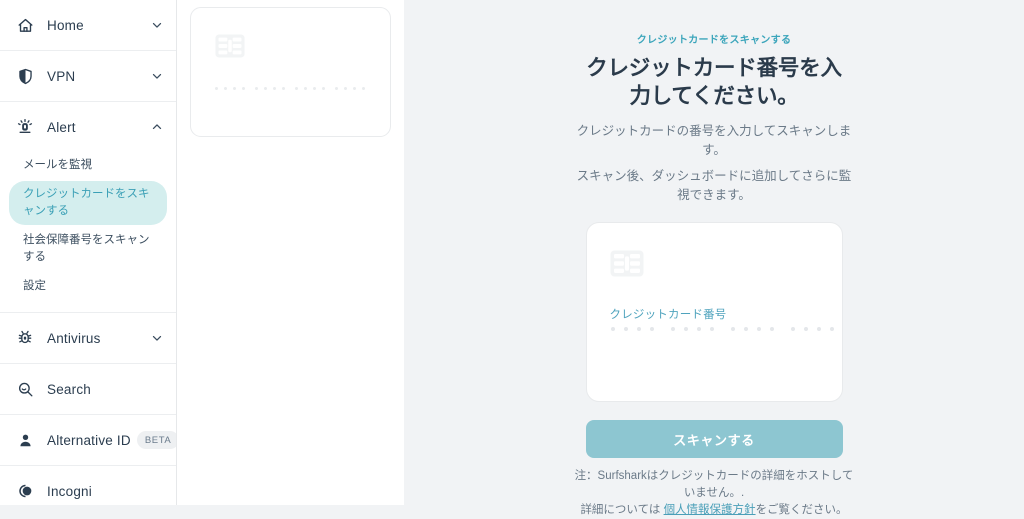 The width and height of the screenshot is (1024, 519). What do you see at coordinates (25, 491) in the screenshot?
I see `incogni-toggle-icon` at bounding box center [25, 491].